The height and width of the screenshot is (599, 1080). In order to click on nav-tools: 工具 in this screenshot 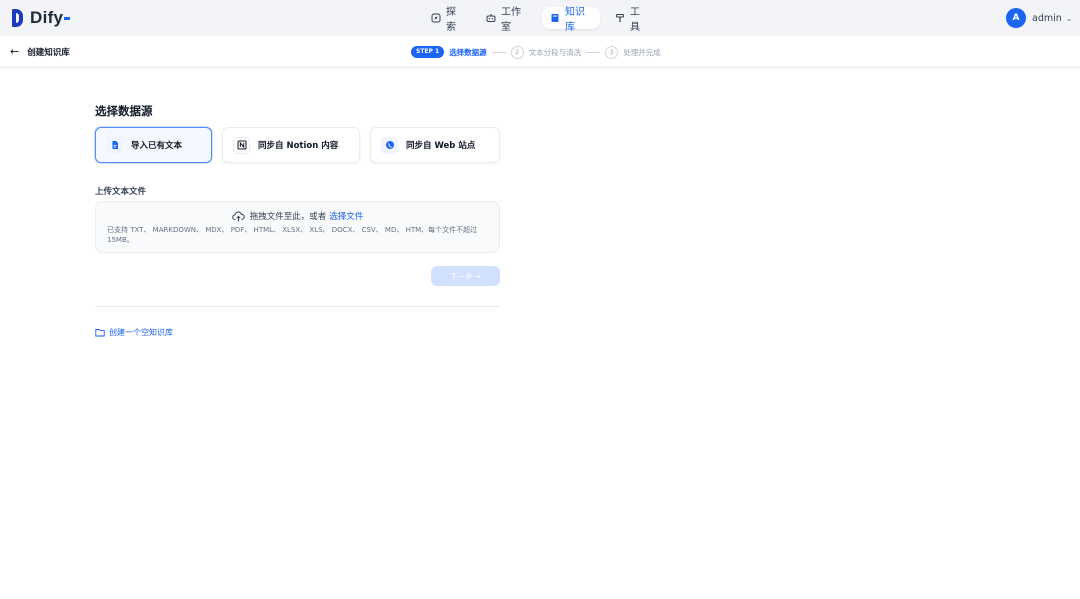, I will do `click(631, 20)`.